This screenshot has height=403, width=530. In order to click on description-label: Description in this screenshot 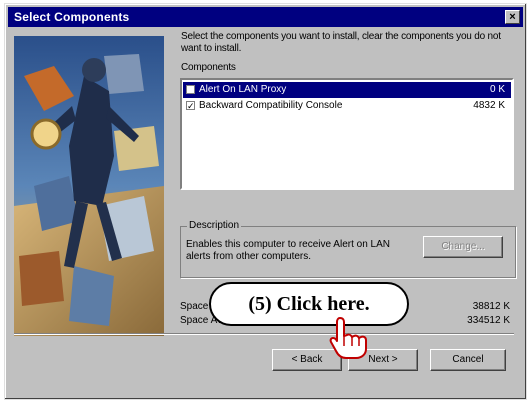, I will do `click(214, 225)`.